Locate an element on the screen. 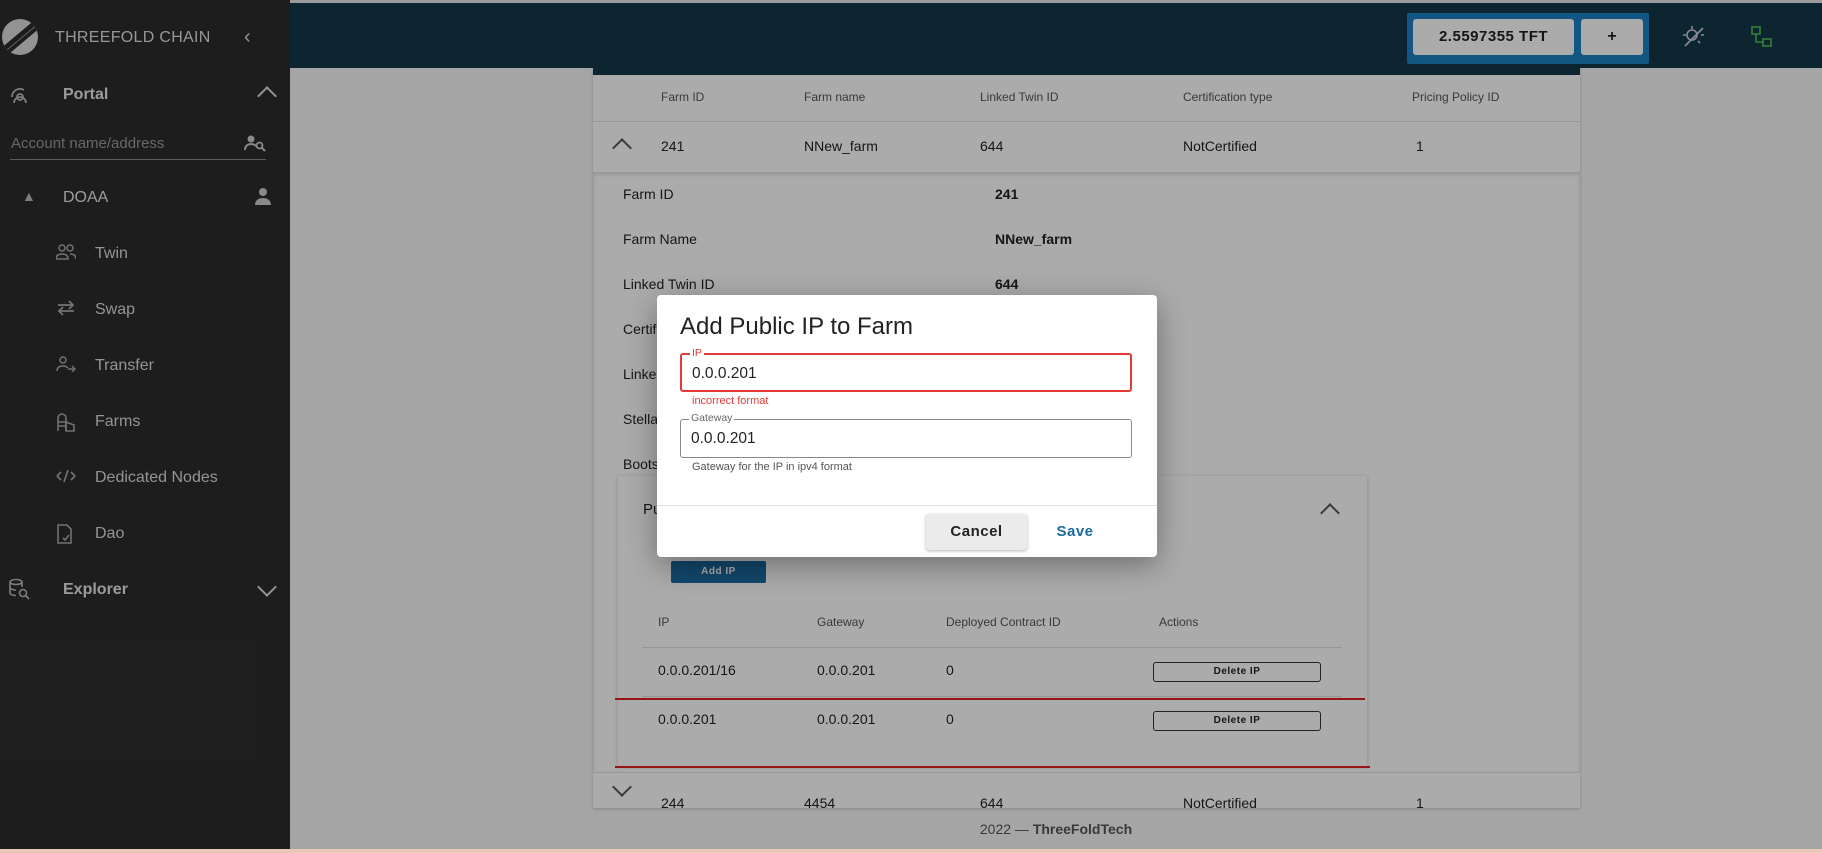 Image resolution: width=1822 pixels, height=853 pixels. gateway-input-label: Gateway is located at coordinates (712, 418).